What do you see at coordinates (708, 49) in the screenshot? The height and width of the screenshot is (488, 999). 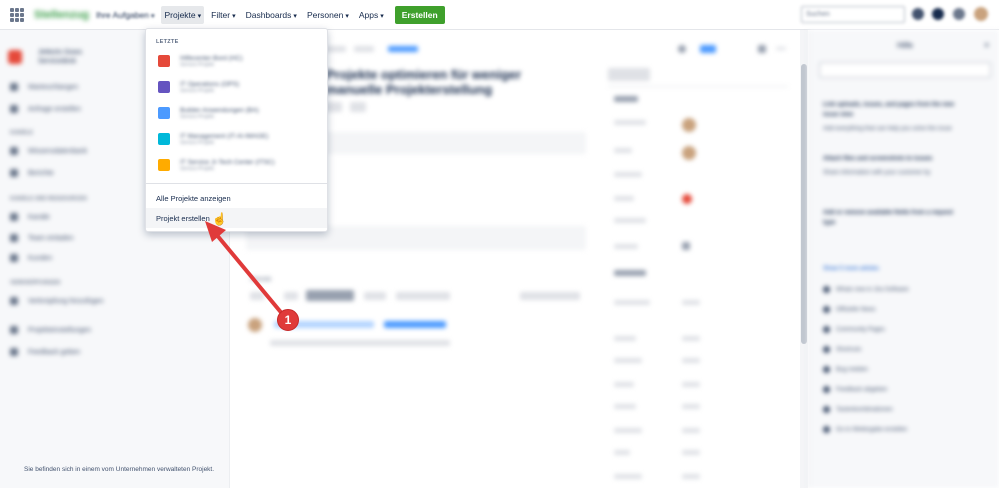 I see `vote-icon` at bounding box center [708, 49].